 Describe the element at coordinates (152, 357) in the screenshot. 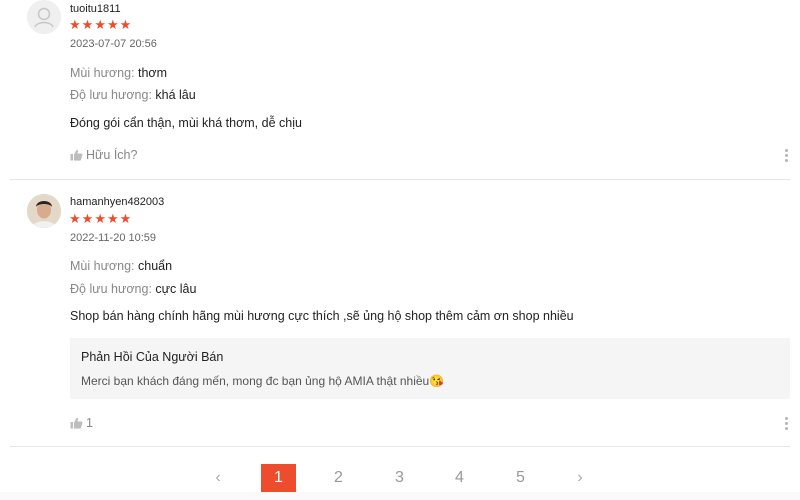

I see `seller-reply-title: Phản Hồi Của Người Bán` at that location.